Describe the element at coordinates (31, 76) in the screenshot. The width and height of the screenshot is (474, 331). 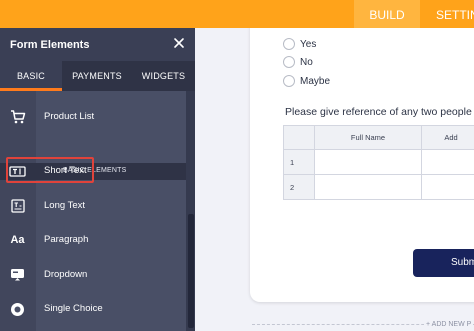
I see `tab-basic: BASIC` at that location.